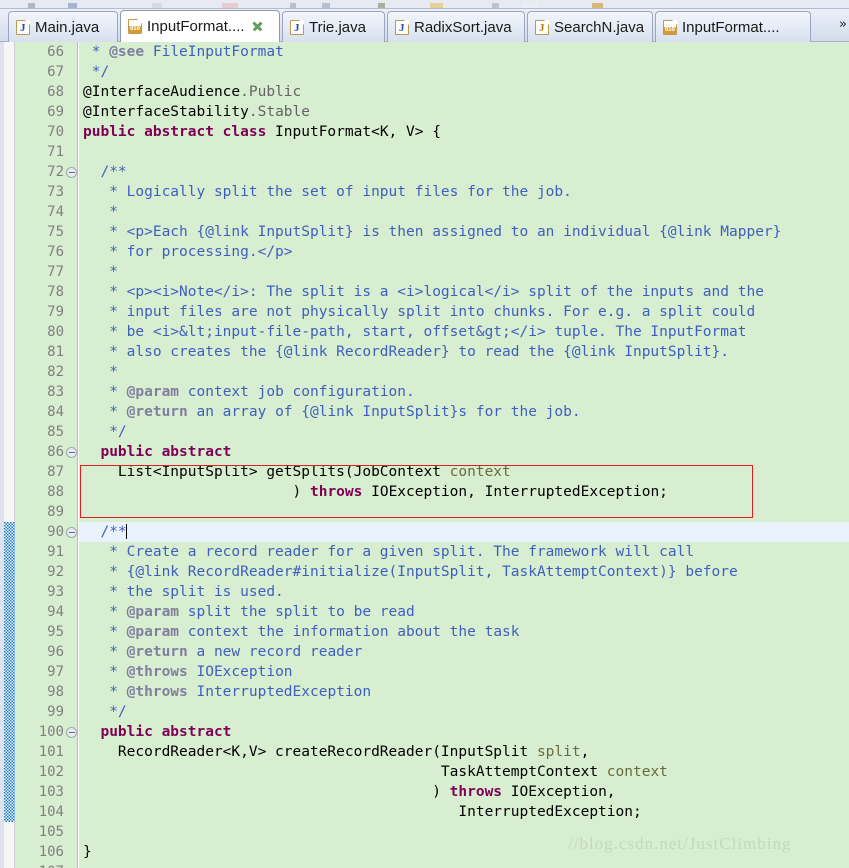 This screenshot has width=849, height=868. Describe the element at coordinates (46, 692) in the screenshot. I see `line-number-98: 98` at that location.